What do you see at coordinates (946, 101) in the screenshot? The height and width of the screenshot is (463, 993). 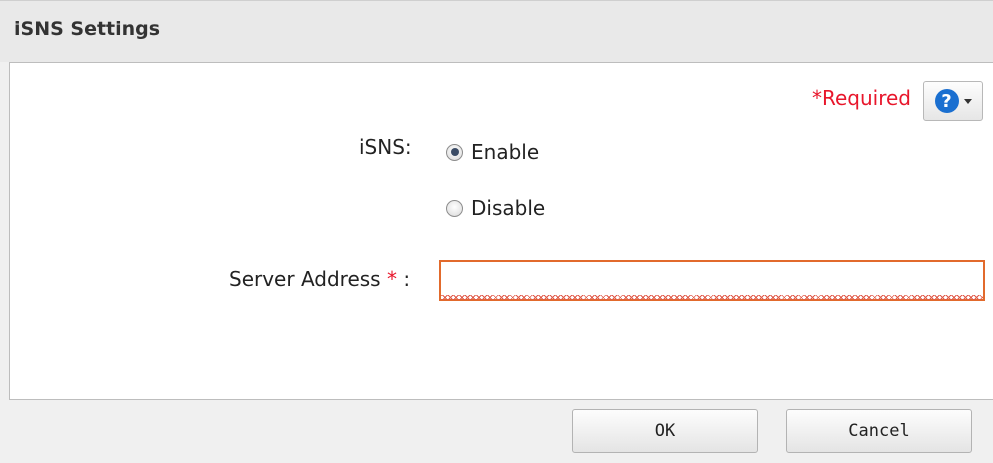 I see `question-circle-icon: ?` at bounding box center [946, 101].